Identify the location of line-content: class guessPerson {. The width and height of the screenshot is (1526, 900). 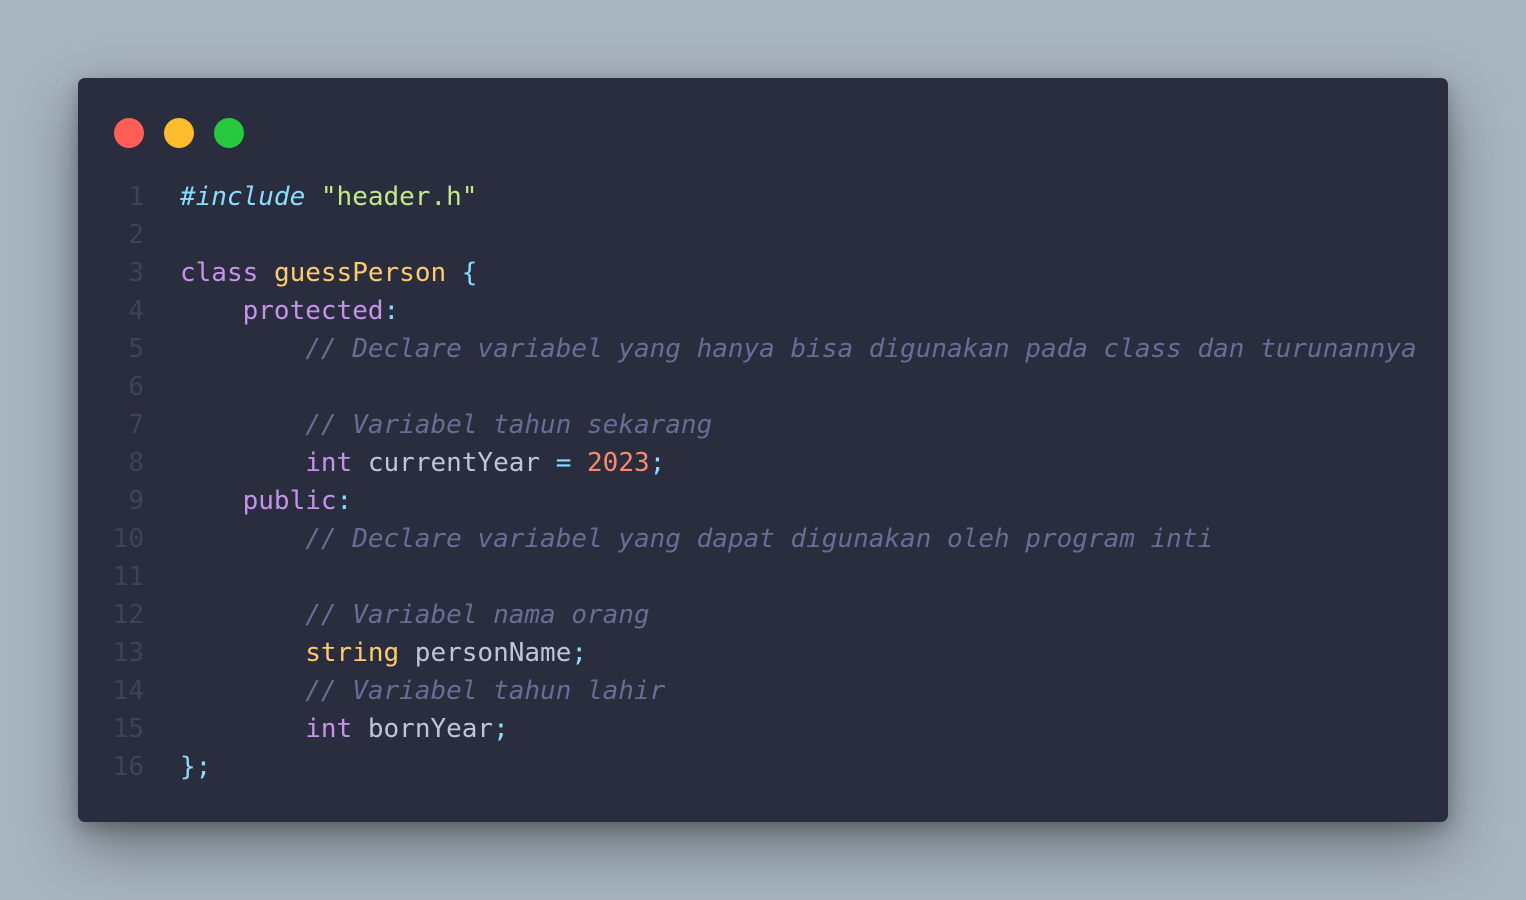
(328, 273).